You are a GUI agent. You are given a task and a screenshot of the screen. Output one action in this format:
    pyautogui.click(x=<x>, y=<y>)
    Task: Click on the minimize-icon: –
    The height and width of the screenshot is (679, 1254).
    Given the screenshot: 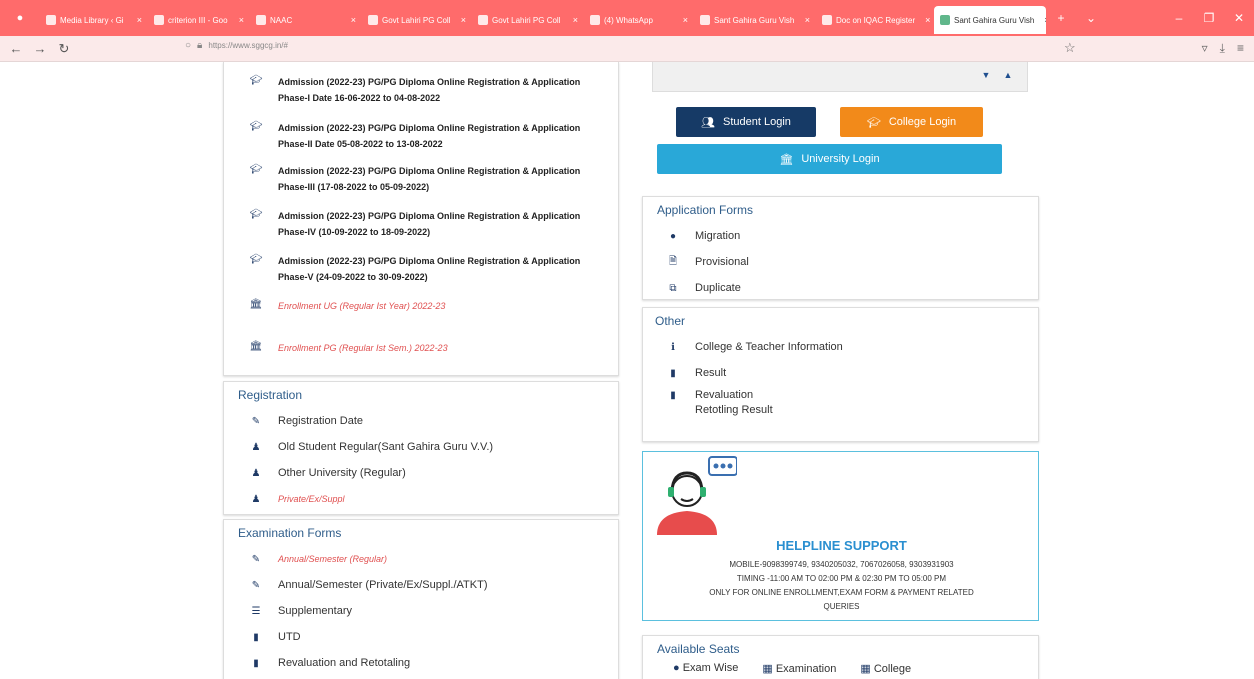 What is the action you would take?
    pyautogui.click(x=1179, y=18)
    